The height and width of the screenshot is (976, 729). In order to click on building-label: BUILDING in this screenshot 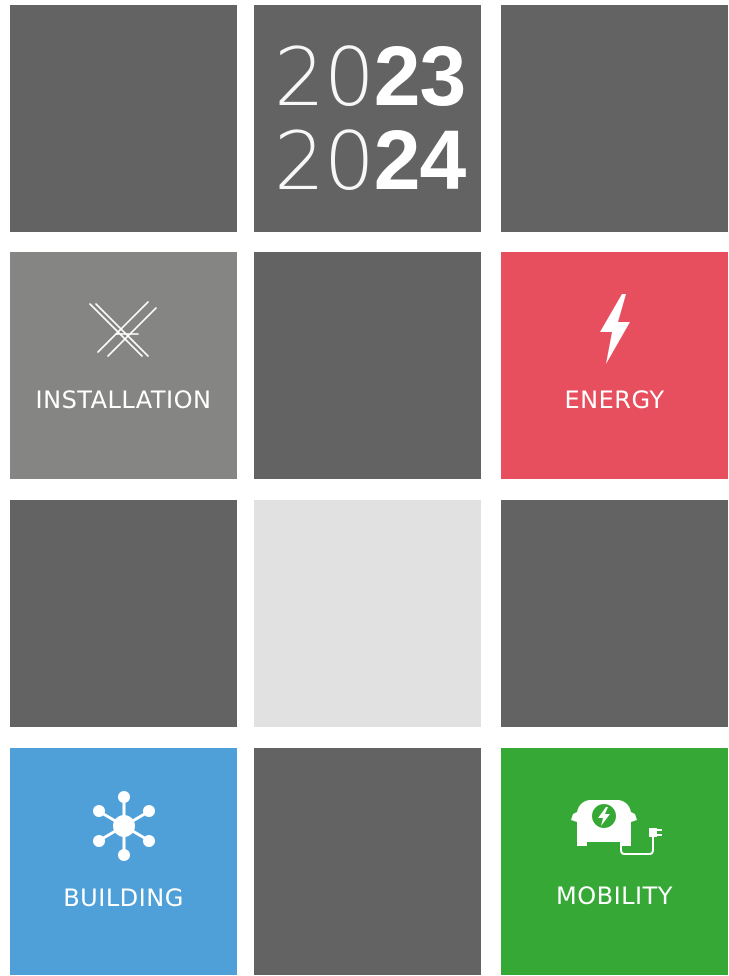, I will do `click(123, 898)`.